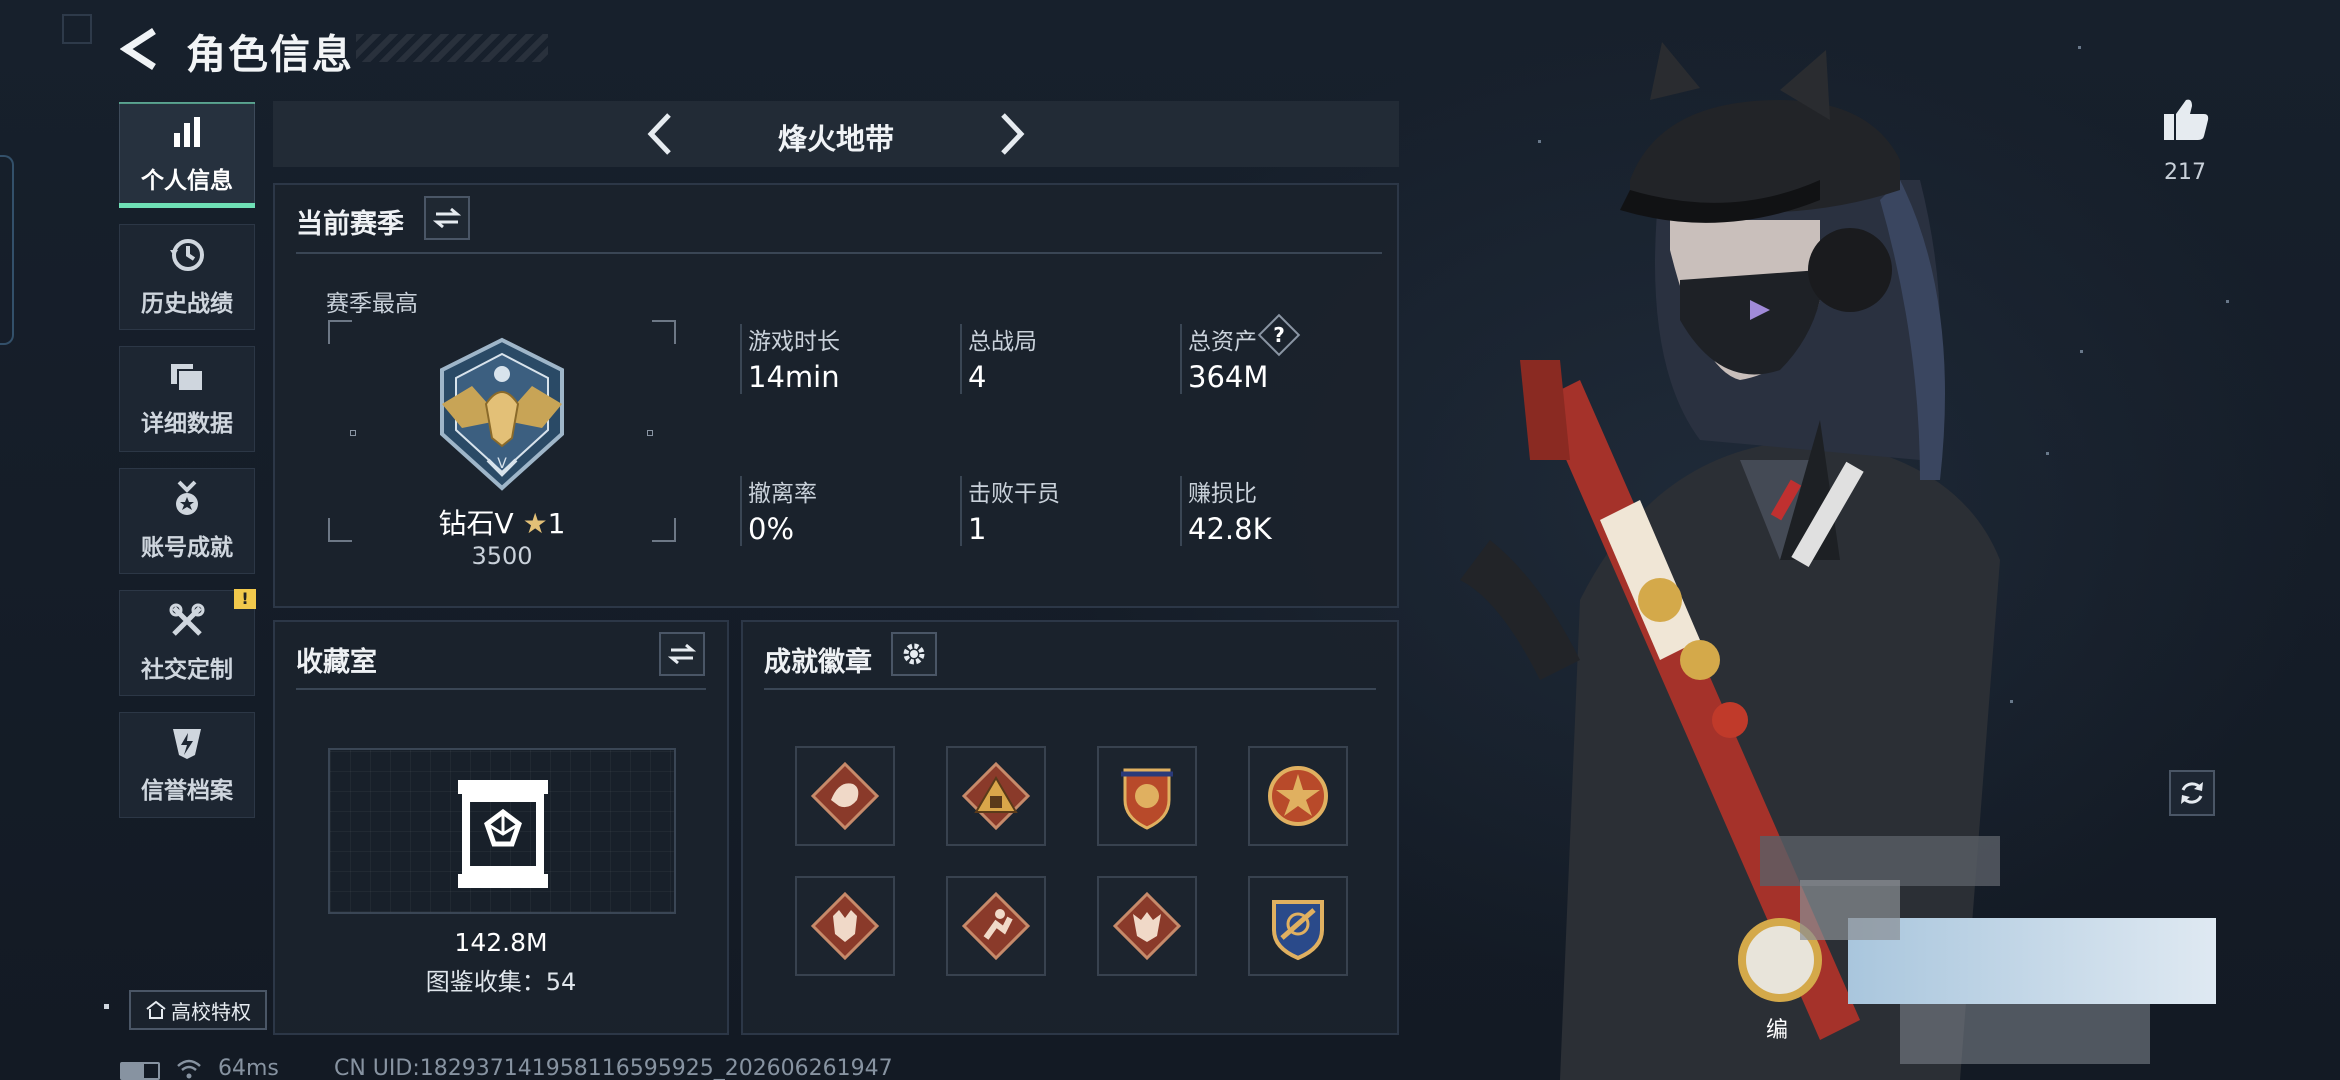 This screenshot has width=2340, height=1080. I want to click on wrench-icon, so click(187, 619).